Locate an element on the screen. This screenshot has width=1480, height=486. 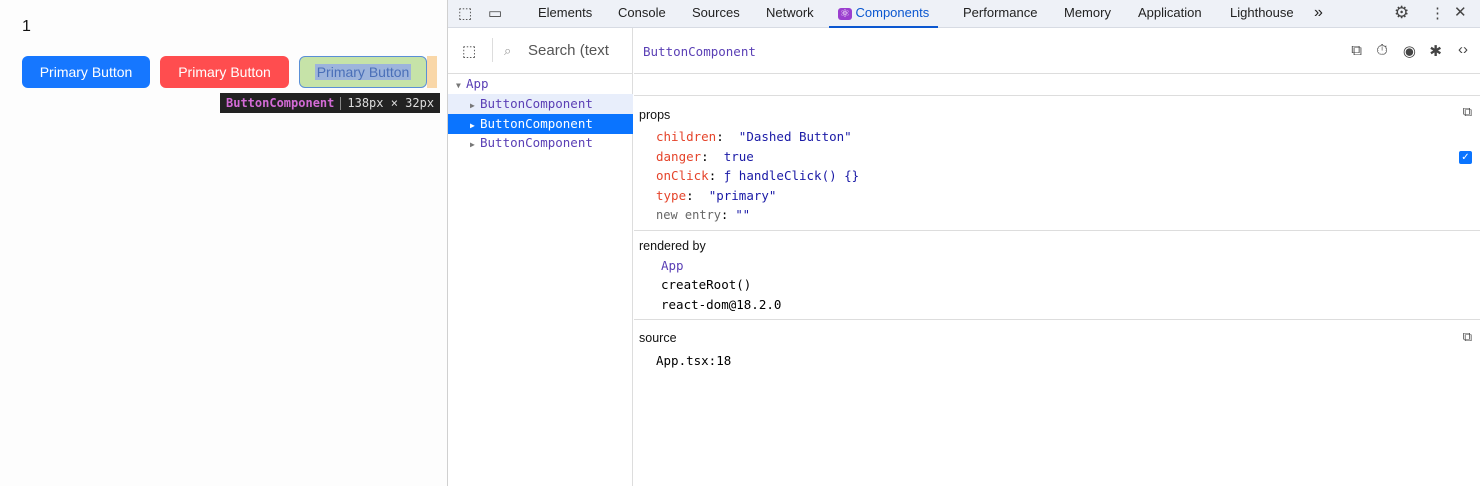
highlighted-button: Primary Button is located at coordinates (363, 72).